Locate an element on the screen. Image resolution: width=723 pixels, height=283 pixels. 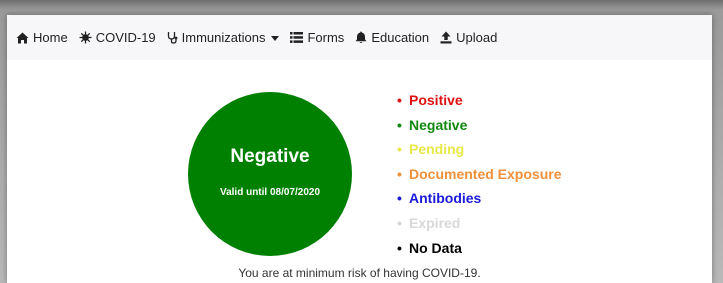
legend-item-label: Antibodies is located at coordinates (445, 198).